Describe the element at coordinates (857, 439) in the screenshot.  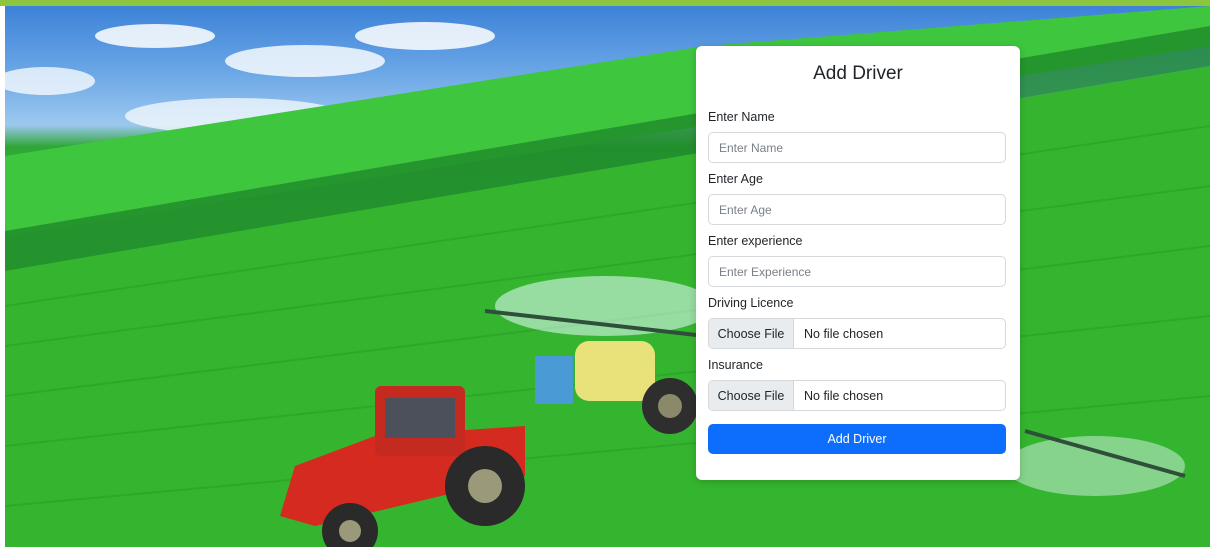
I see `add-driver-button: Add Driver` at that location.